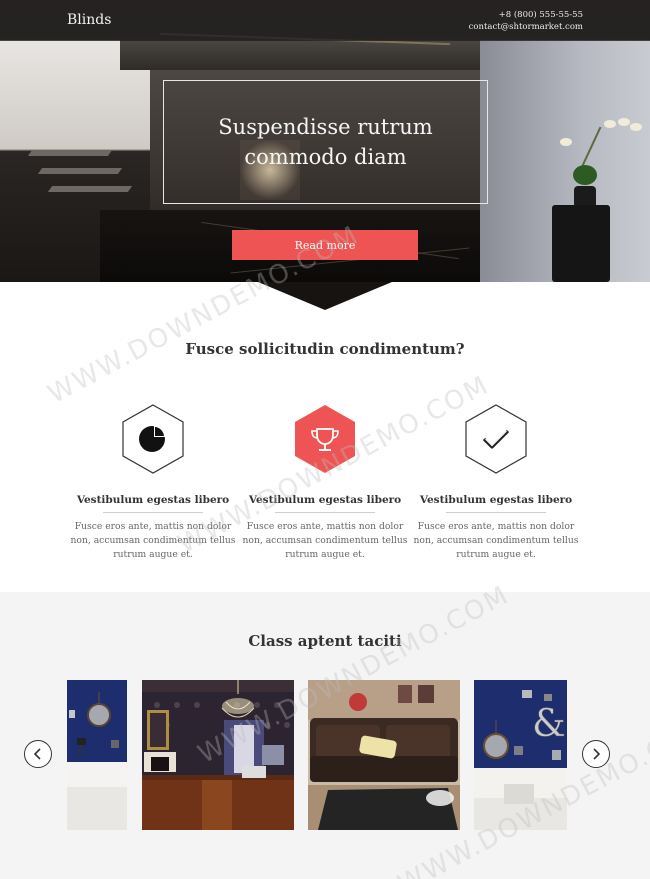  What do you see at coordinates (97, 755) in the screenshot?
I see `blue-wall-living-room-photo` at bounding box center [97, 755].